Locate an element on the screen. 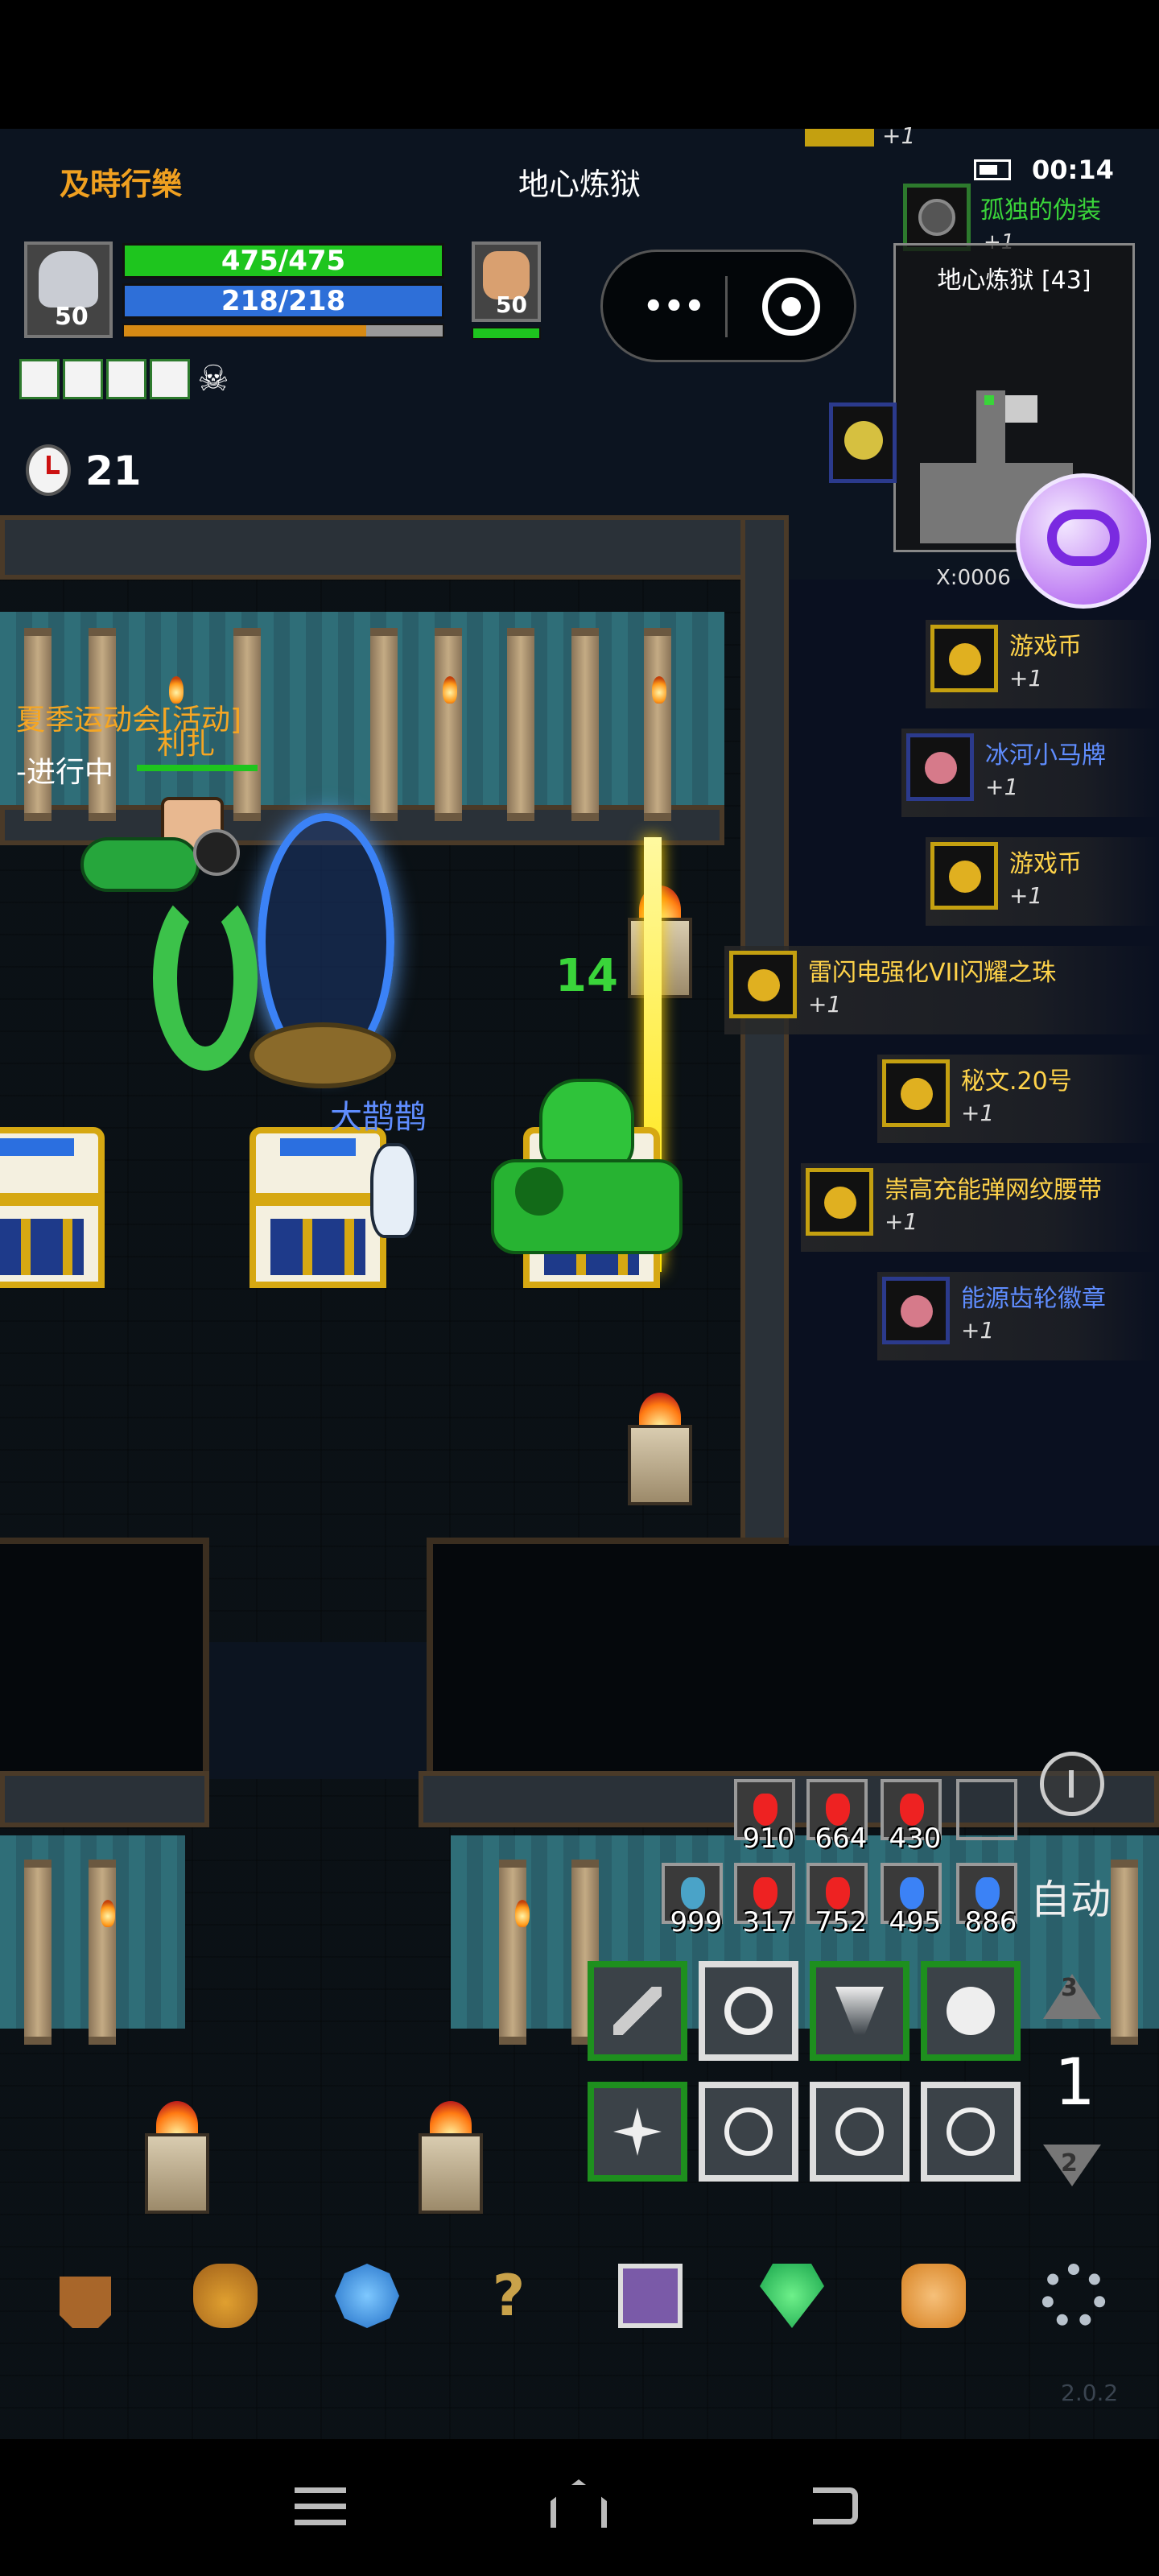 The width and height of the screenshot is (1159, 2576). menu-icon is located at coordinates (322, 2507).